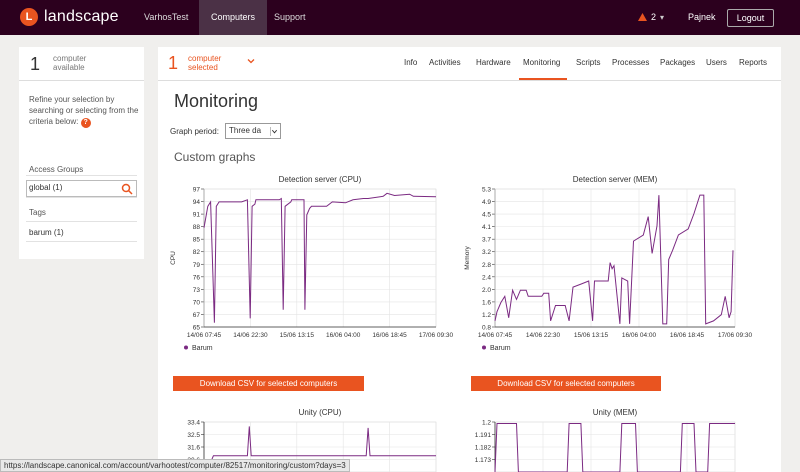  Describe the element at coordinates (436, 335) in the screenshot. I see `x-tick-label: 17/06 09:30` at that location.